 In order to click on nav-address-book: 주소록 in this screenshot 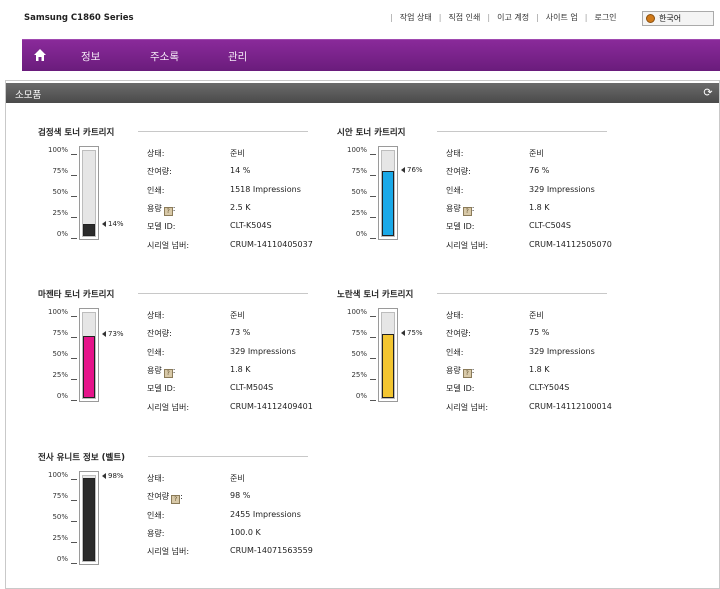, I will do `click(164, 56)`.